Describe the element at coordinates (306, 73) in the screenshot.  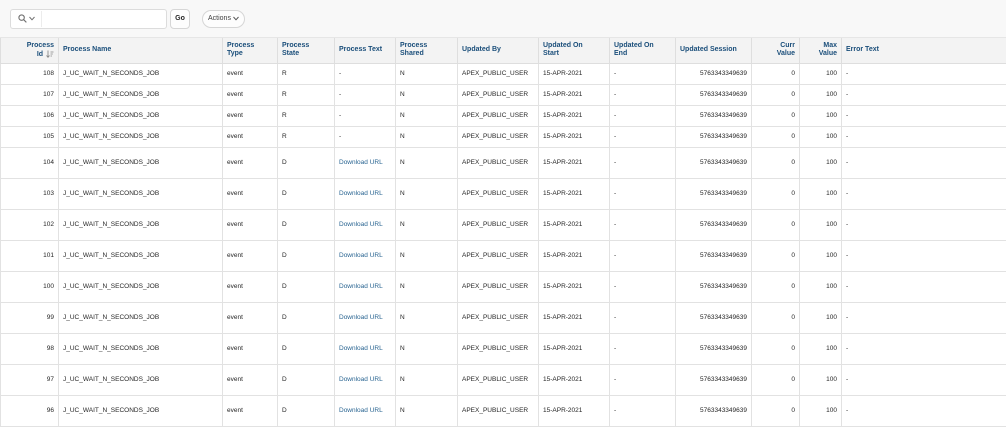
I see `cell-process-state: R` at that location.